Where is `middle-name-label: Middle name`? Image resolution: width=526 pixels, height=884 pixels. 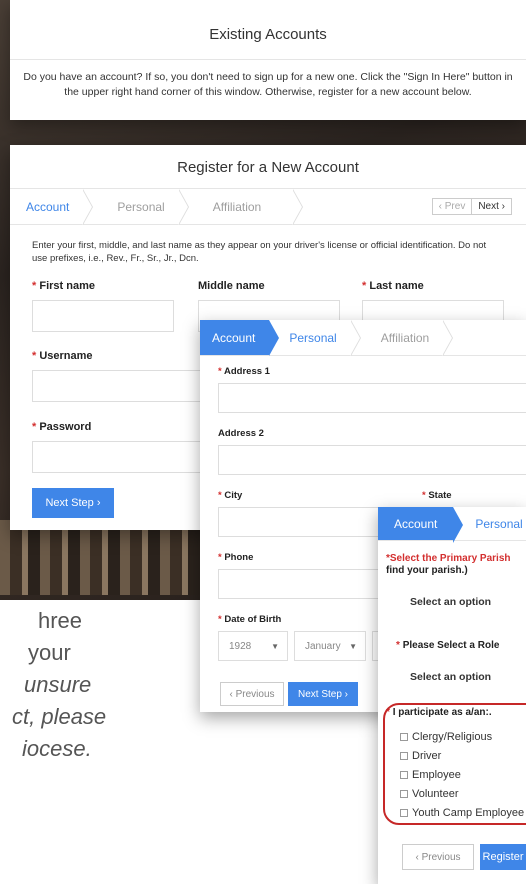 middle-name-label: Middle name is located at coordinates (231, 286).